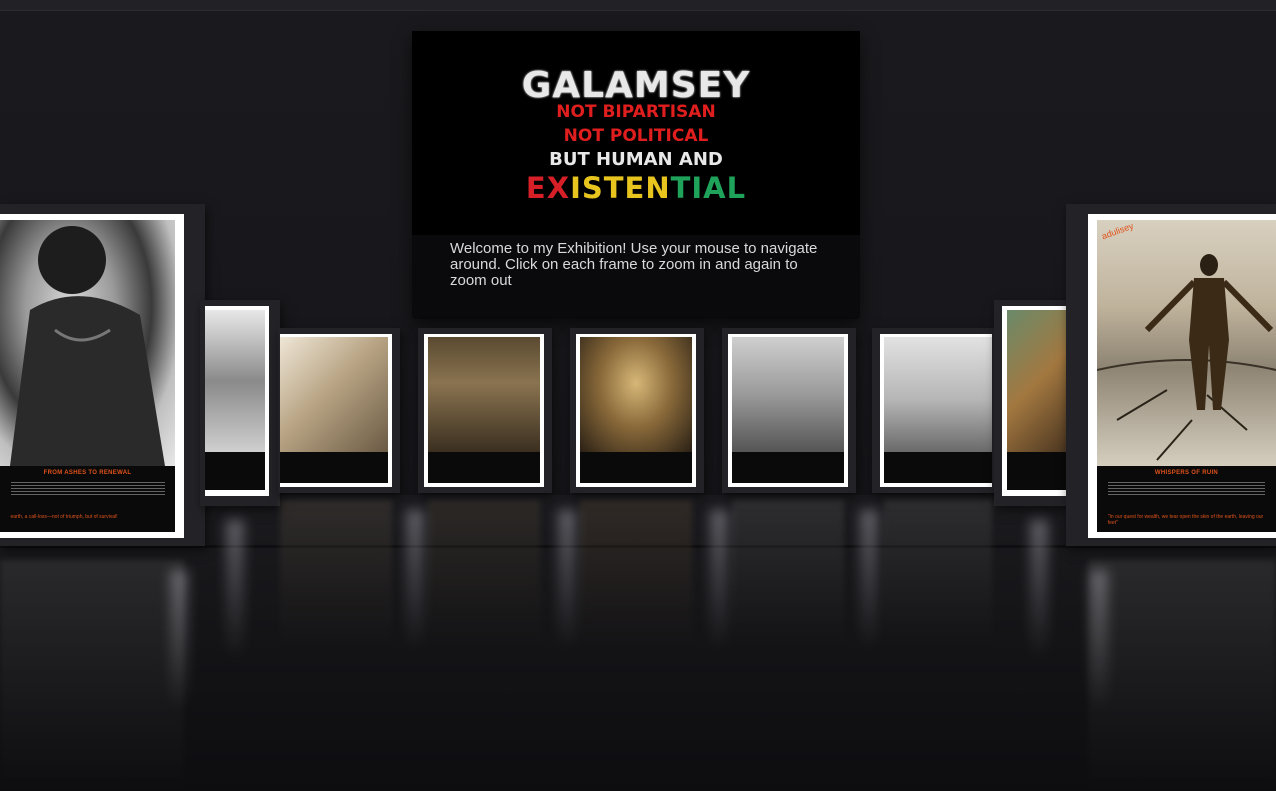 Image resolution: width=1276 pixels, height=791 pixels. I want to click on caption-body-right, so click(1186, 489).